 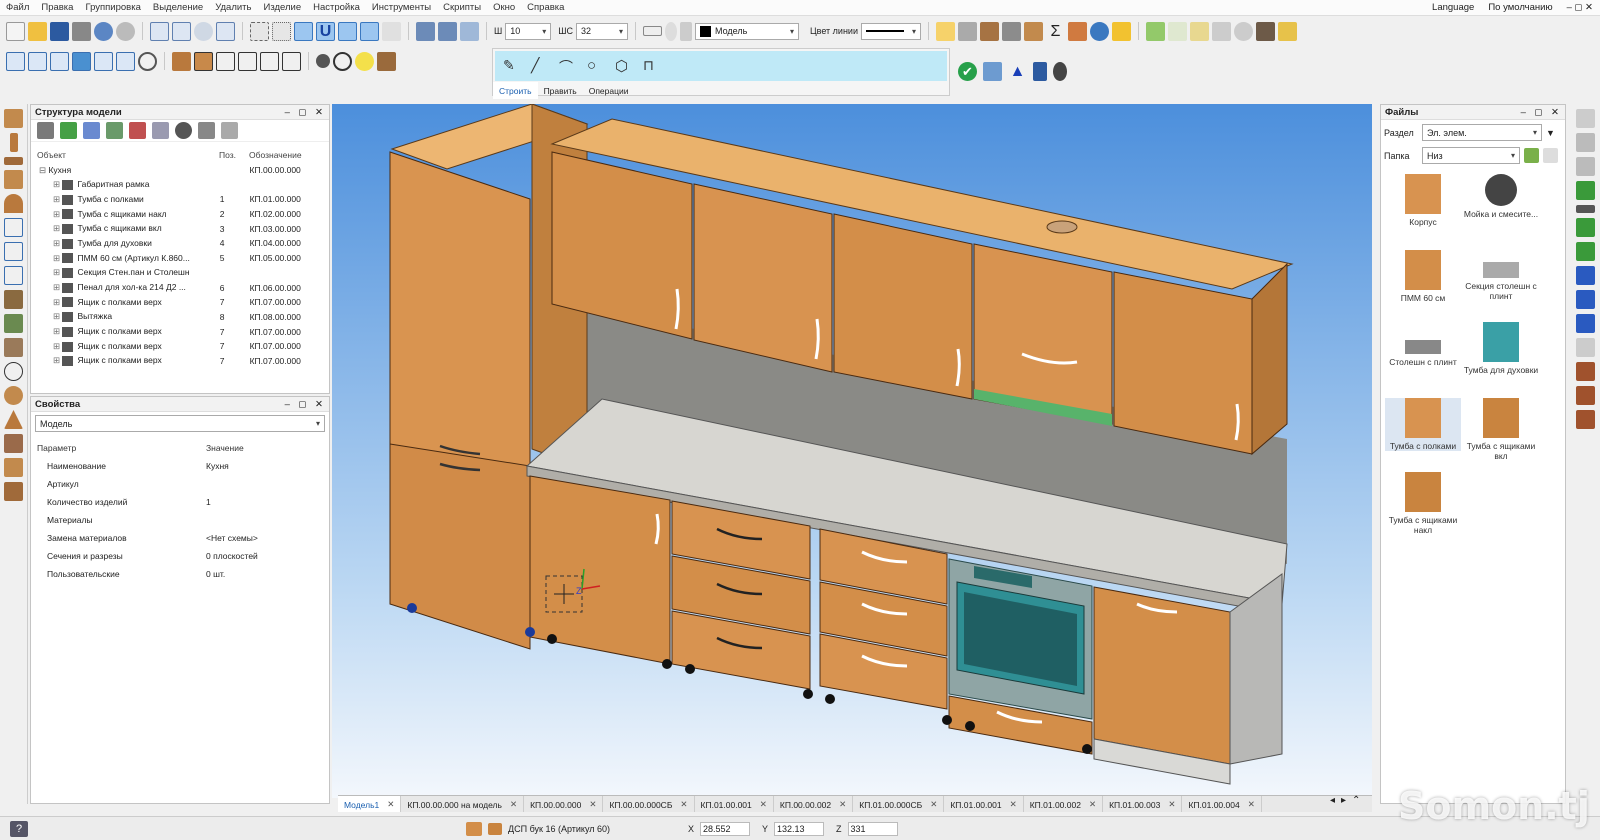 I want to click on view-iso-icon, so click(x=81, y=61).